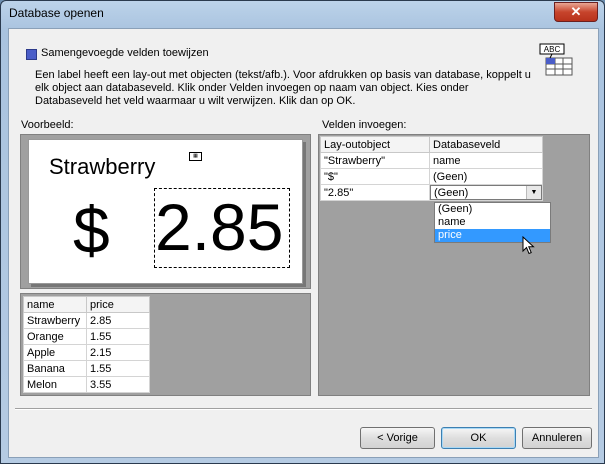 The height and width of the screenshot is (464, 605). Describe the element at coordinates (375, 192) in the screenshot. I see `layout-object-cell: "2.85"` at that location.